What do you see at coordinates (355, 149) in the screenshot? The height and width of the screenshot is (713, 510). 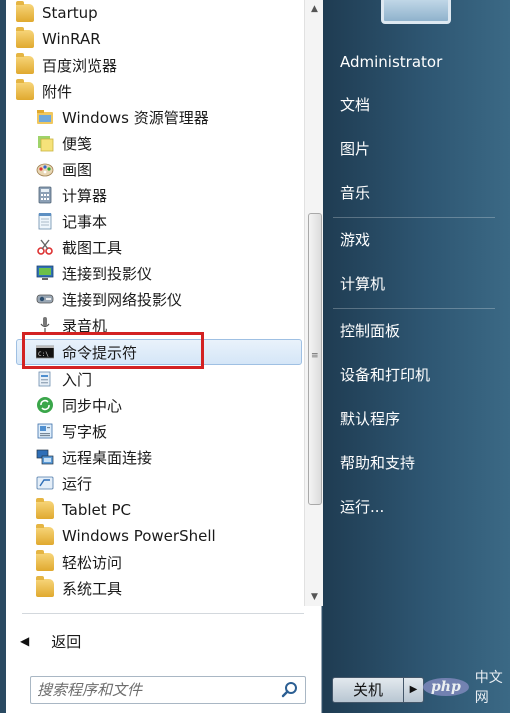 I see `menu-item-pictures: 图片` at bounding box center [355, 149].